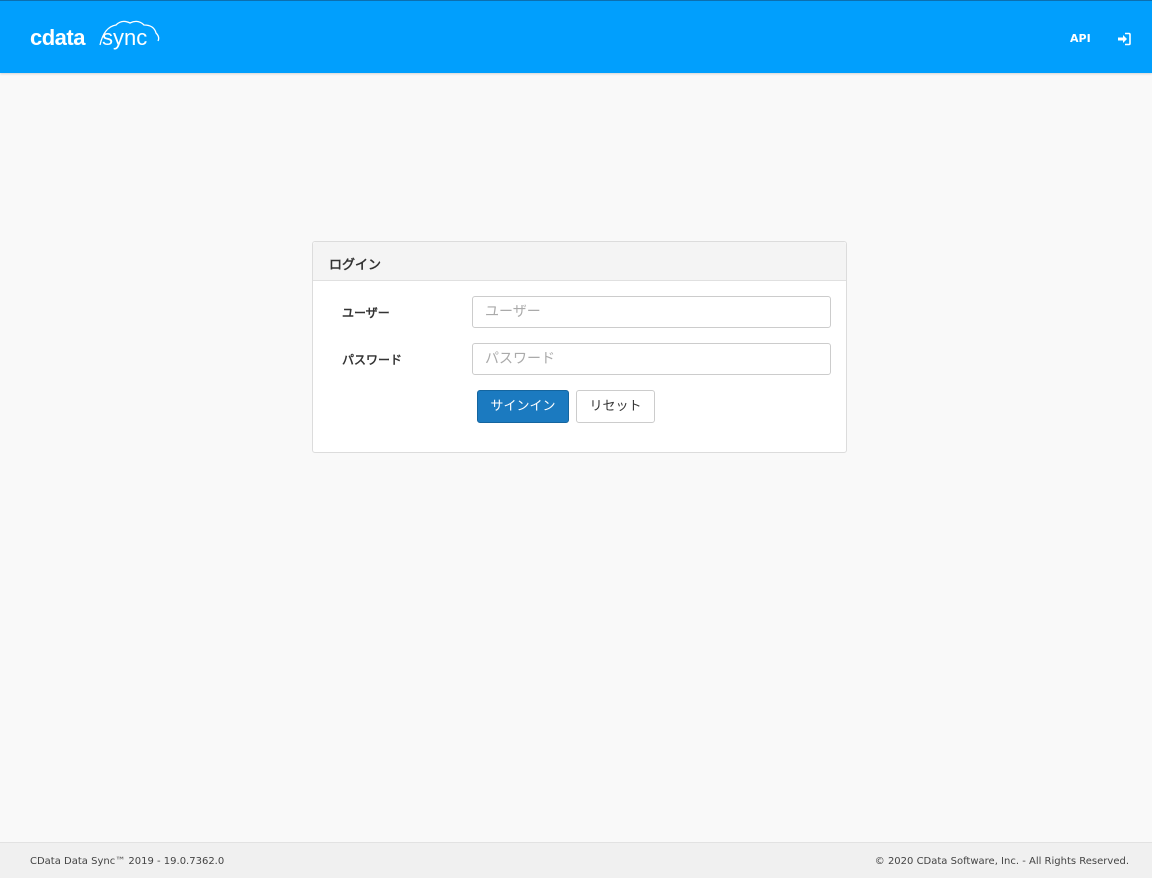 The width and height of the screenshot is (1152, 878). What do you see at coordinates (1124, 39) in the screenshot?
I see `sign-in-icon` at bounding box center [1124, 39].